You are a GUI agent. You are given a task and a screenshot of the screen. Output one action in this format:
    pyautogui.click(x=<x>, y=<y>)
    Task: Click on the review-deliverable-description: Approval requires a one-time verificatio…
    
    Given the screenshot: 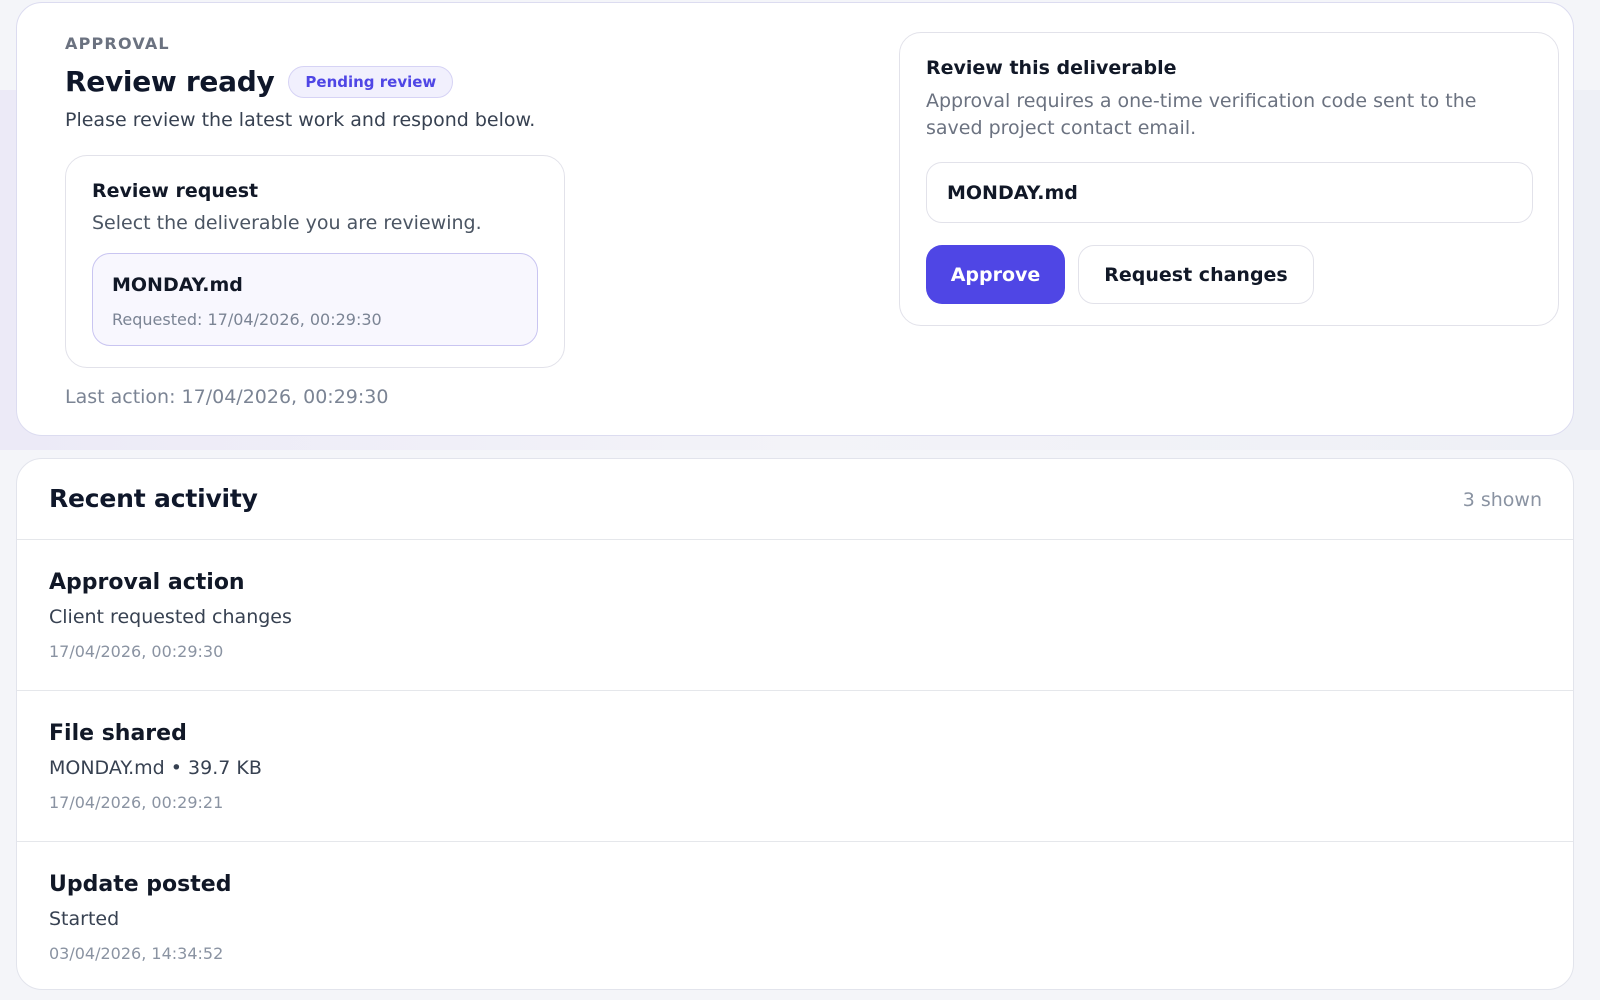 What is the action you would take?
    pyautogui.click(x=1201, y=114)
    